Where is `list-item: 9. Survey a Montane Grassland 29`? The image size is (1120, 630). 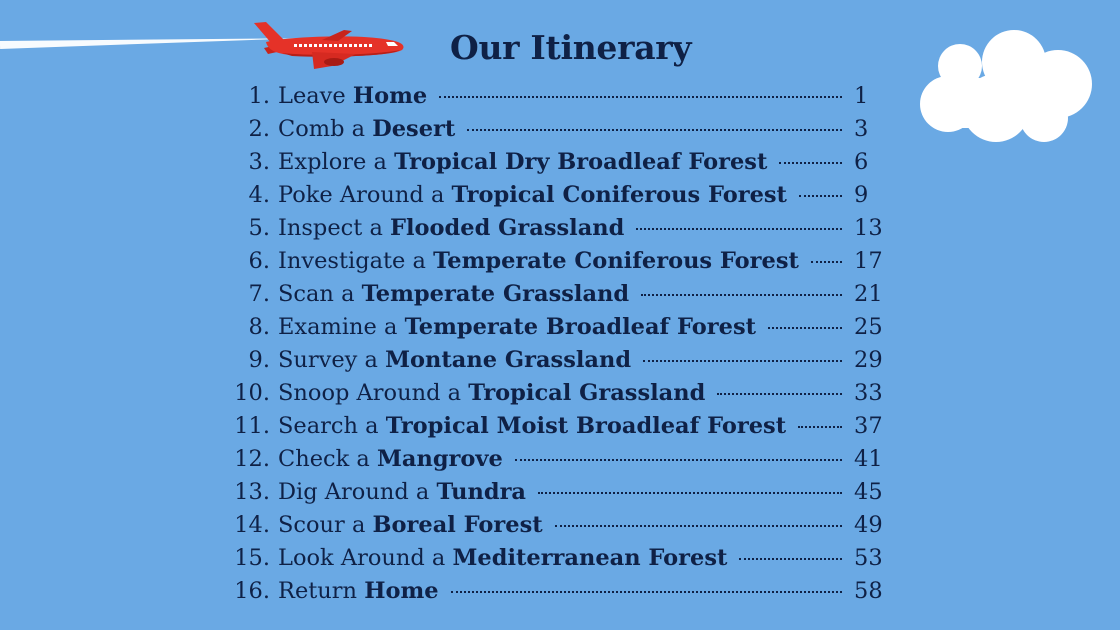 list-item: 9. Survey a Montane Grassland 29 is located at coordinates (562, 360).